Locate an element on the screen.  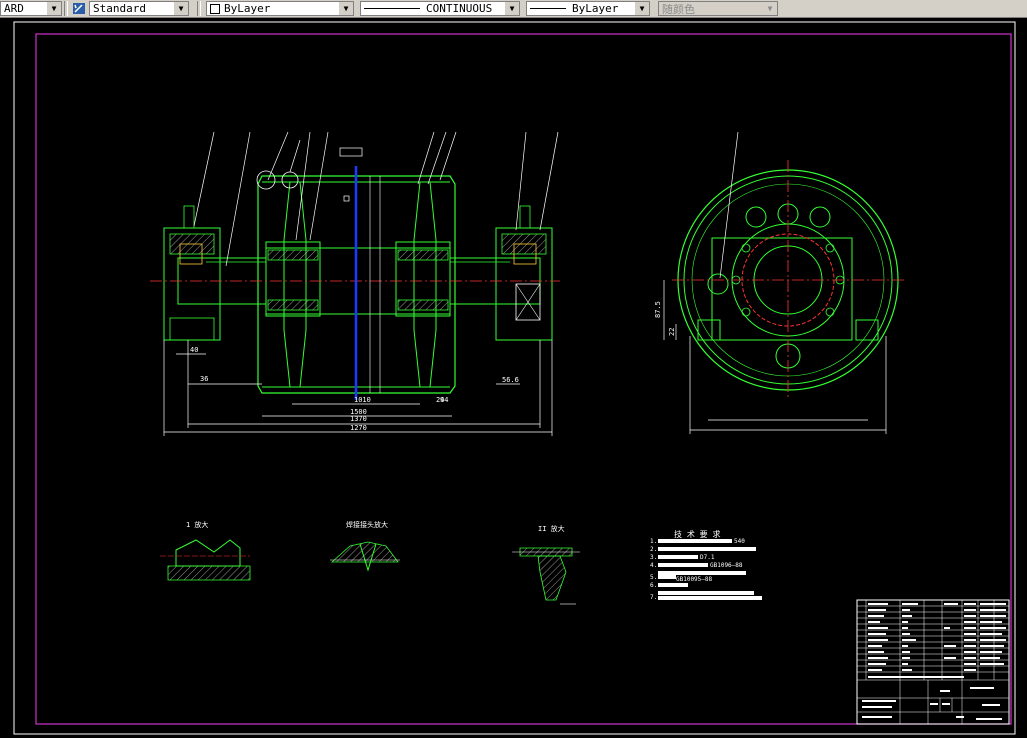
tech-note: 7. is located at coordinates (653, 597).